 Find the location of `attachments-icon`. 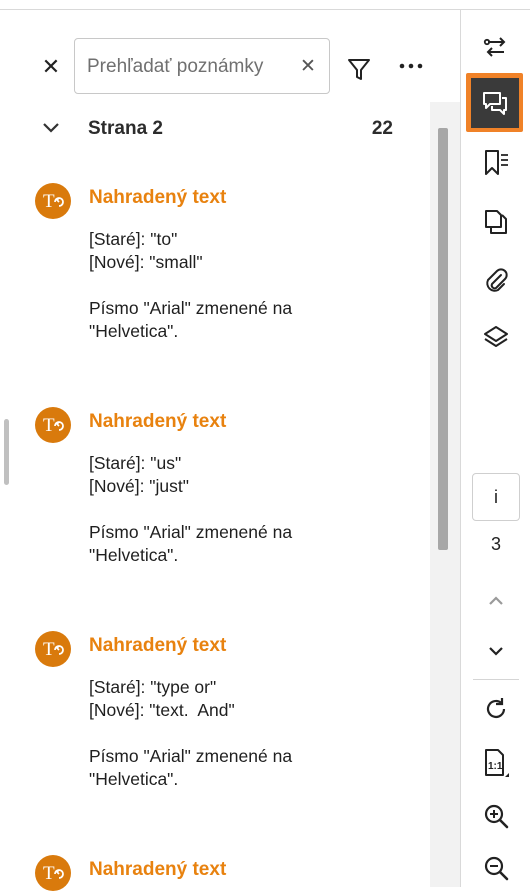

attachments-icon is located at coordinates (497, 280).